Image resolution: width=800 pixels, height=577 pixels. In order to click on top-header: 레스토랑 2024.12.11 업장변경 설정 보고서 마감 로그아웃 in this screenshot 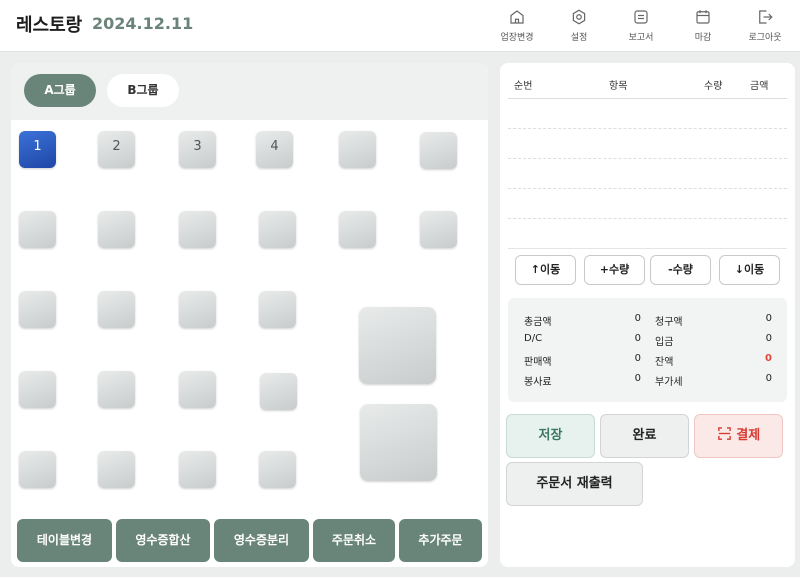, I will do `click(400, 26)`.